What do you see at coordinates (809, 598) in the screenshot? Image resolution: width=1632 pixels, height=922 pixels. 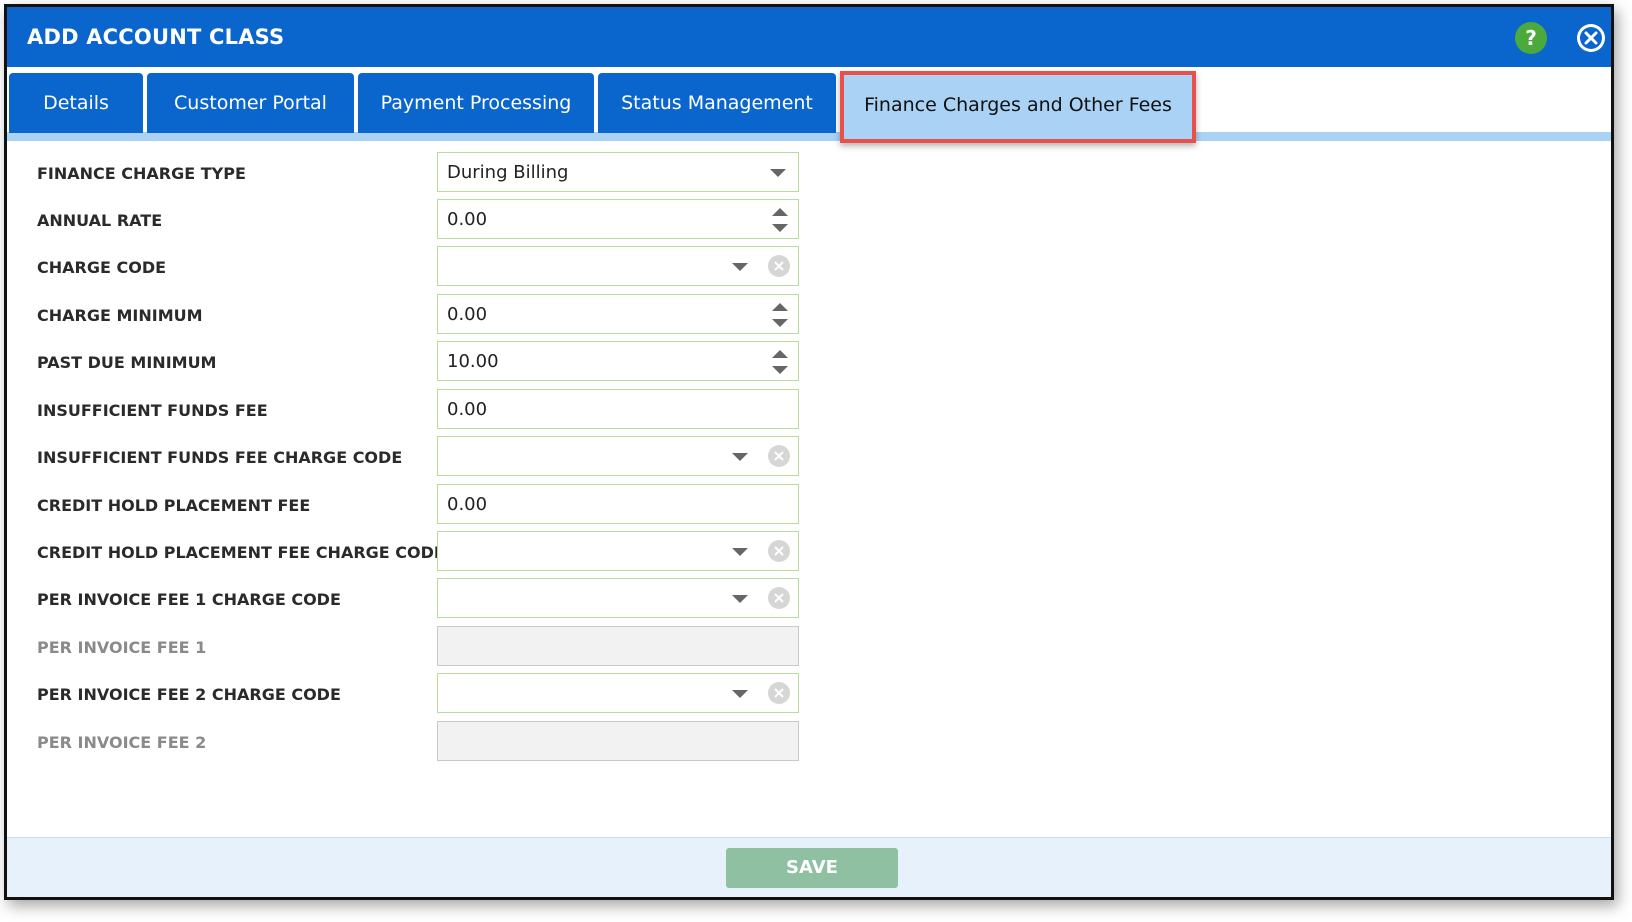 I see `form-row-per-invoice-fee-1-charge-code: PER INVOICE FEE 1 CHARGE CODE` at bounding box center [809, 598].